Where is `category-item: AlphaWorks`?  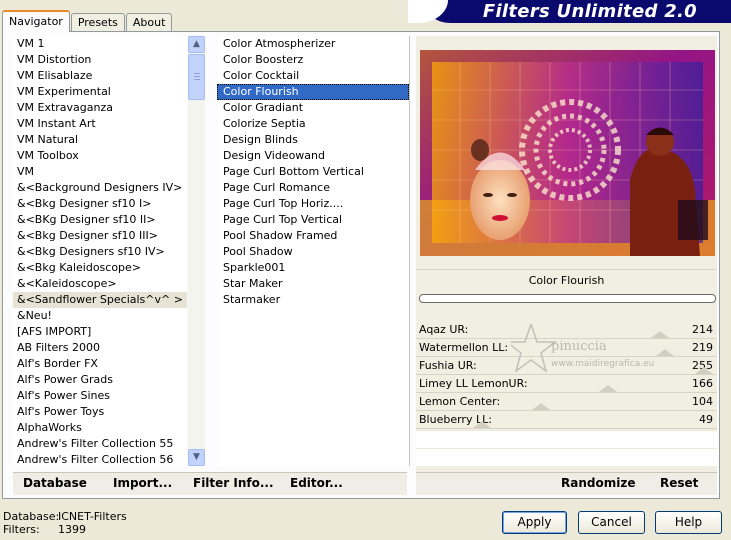
category-item: AlphaWorks is located at coordinates (100, 428).